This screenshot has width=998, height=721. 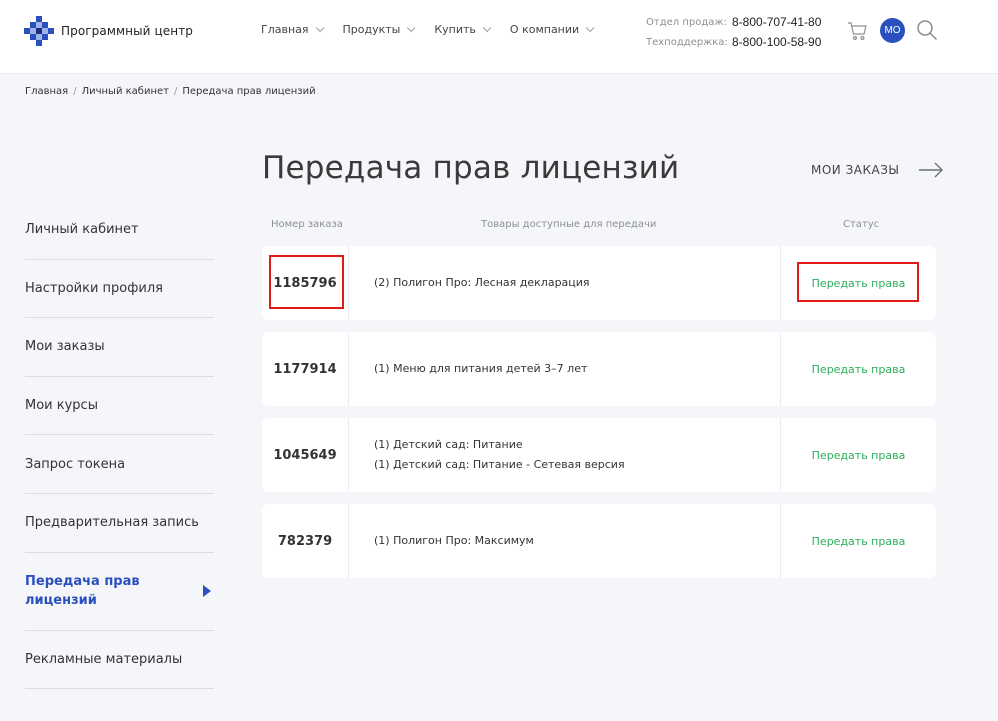 I want to click on sidebar-item-label: Рекламные материалы, so click(x=104, y=659).